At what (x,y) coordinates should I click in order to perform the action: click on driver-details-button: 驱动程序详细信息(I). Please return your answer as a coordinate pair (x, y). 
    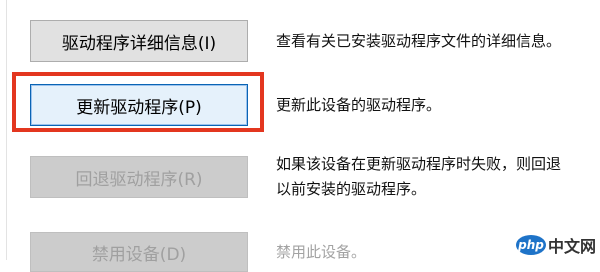
    Looking at the image, I should click on (139, 41).